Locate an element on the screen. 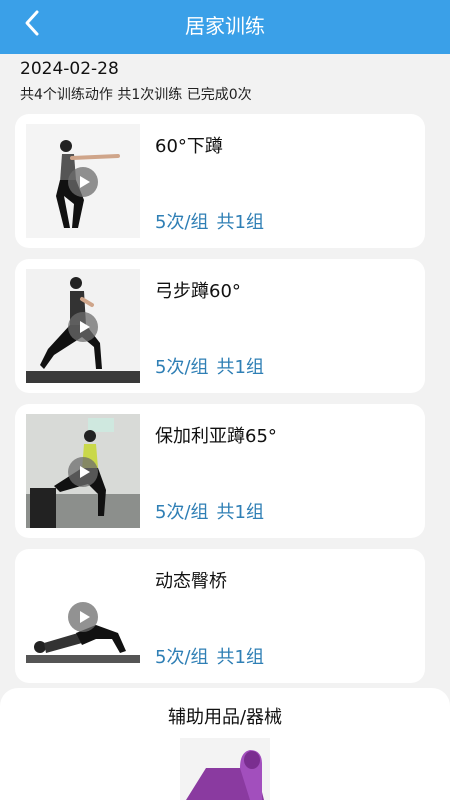 The width and height of the screenshot is (450, 800). app-header: 居家训练 is located at coordinates (225, 27).